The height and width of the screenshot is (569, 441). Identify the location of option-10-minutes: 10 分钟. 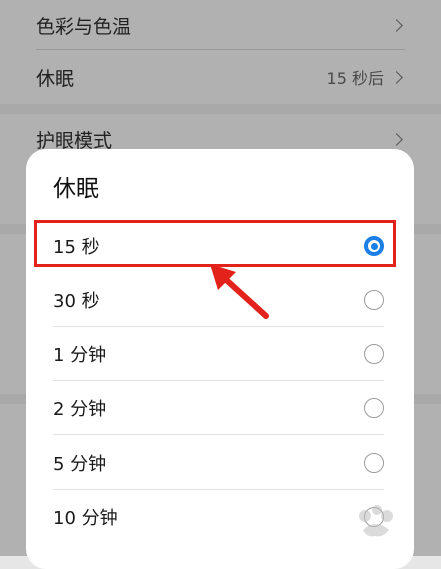
(218, 517).